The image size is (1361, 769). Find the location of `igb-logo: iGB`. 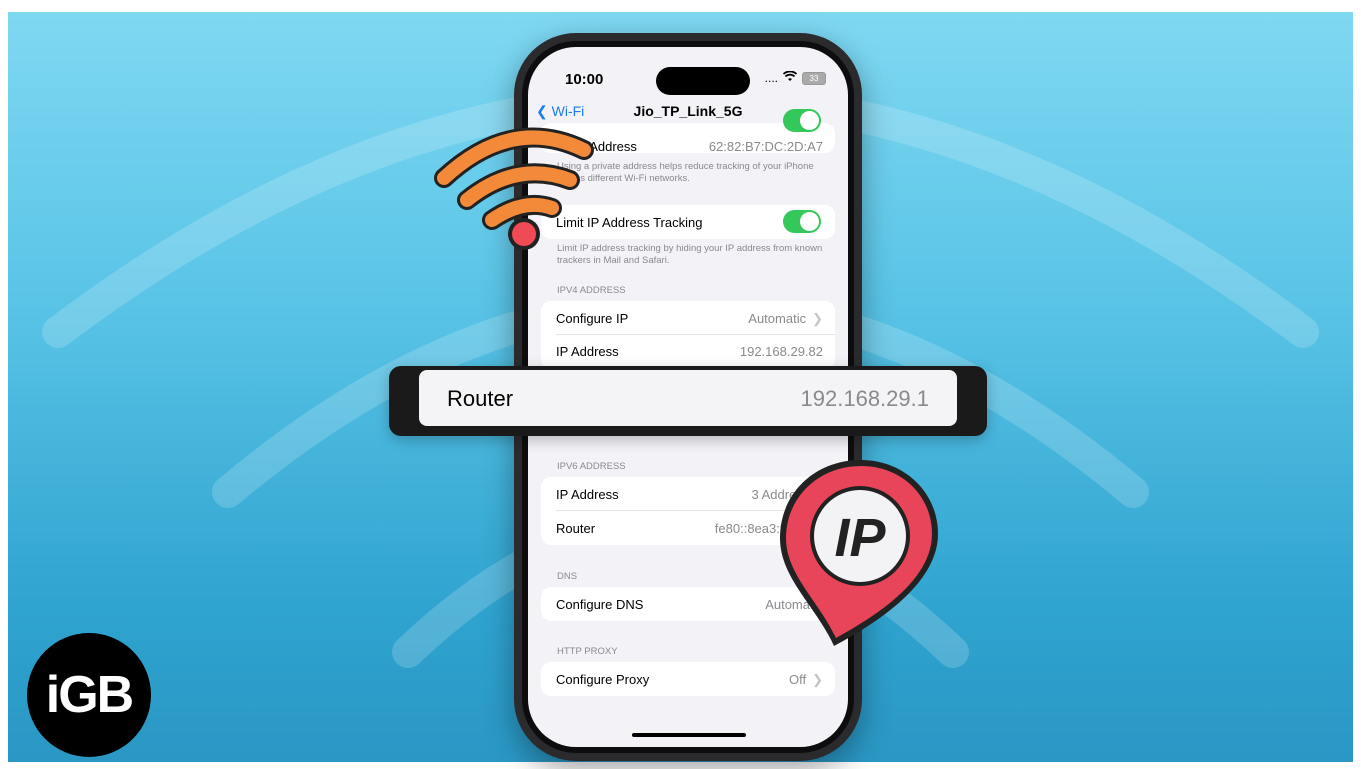

igb-logo: iGB is located at coordinates (89, 695).